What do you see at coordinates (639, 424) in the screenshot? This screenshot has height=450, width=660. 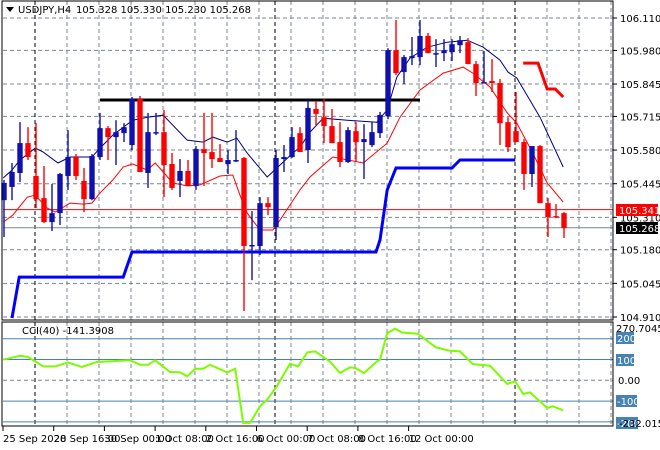 I see `cci-min-label: -232.0152` at bounding box center [639, 424].